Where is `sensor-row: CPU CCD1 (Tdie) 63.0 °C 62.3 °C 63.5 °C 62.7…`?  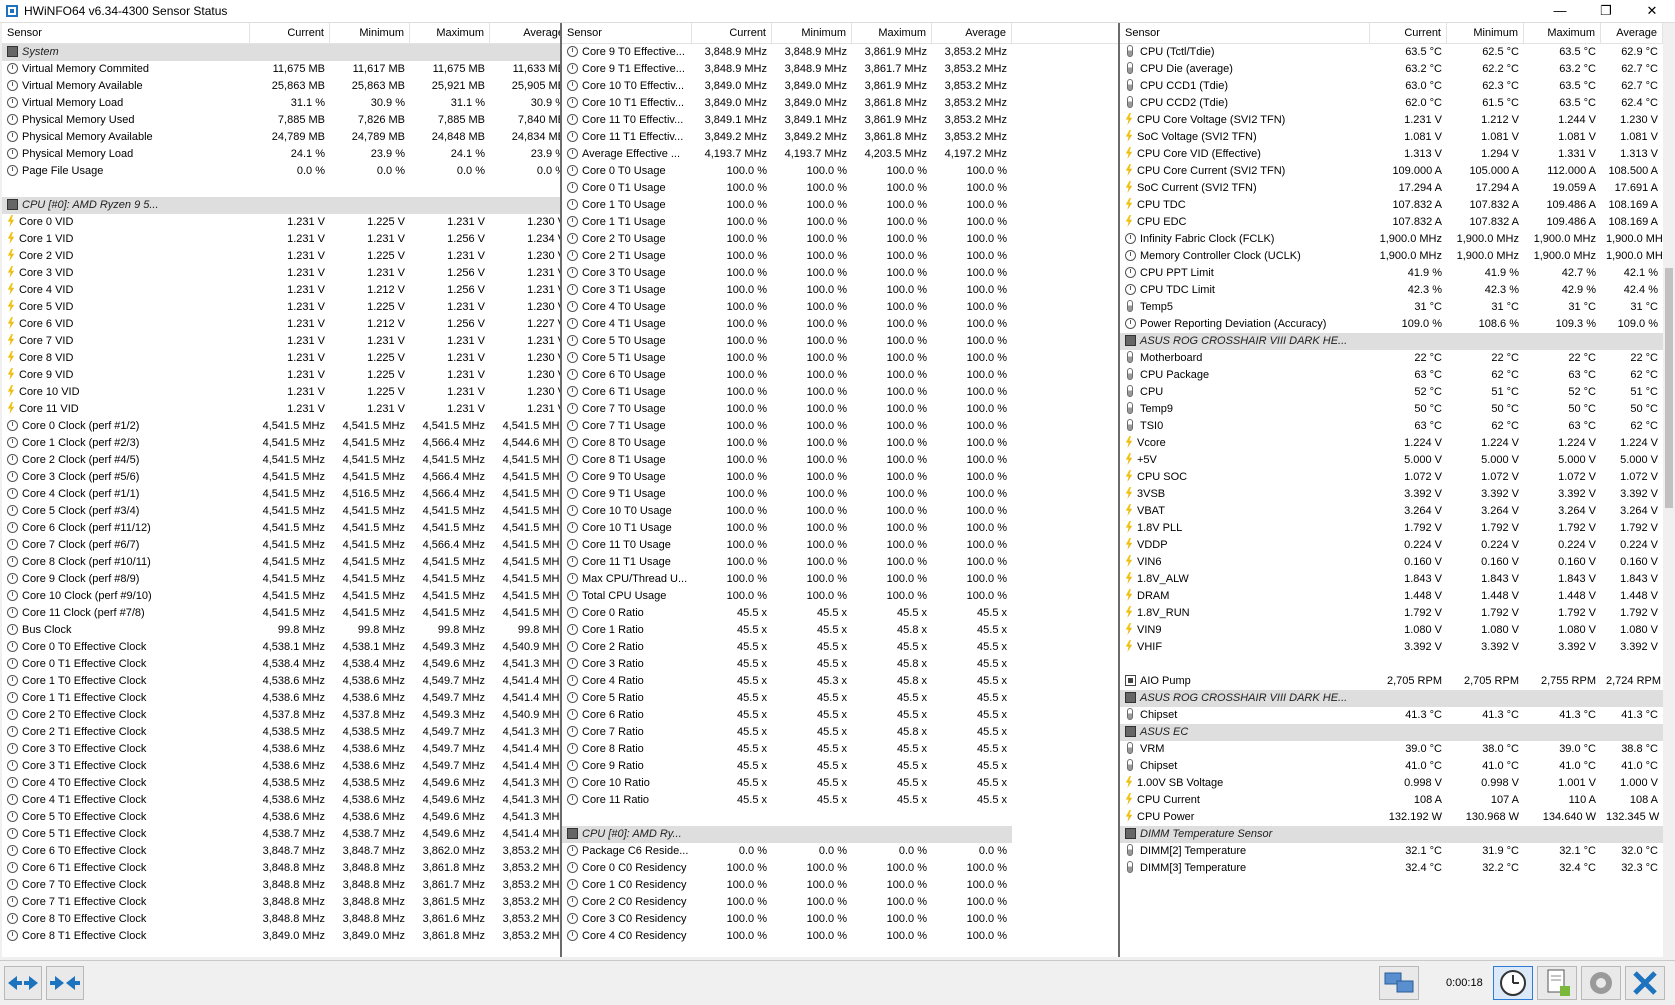
sensor-row: CPU CCD1 (Tdie) 63.0 °C 62.3 °C 63.5 °C 62.7… is located at coordinates (1397, 86).